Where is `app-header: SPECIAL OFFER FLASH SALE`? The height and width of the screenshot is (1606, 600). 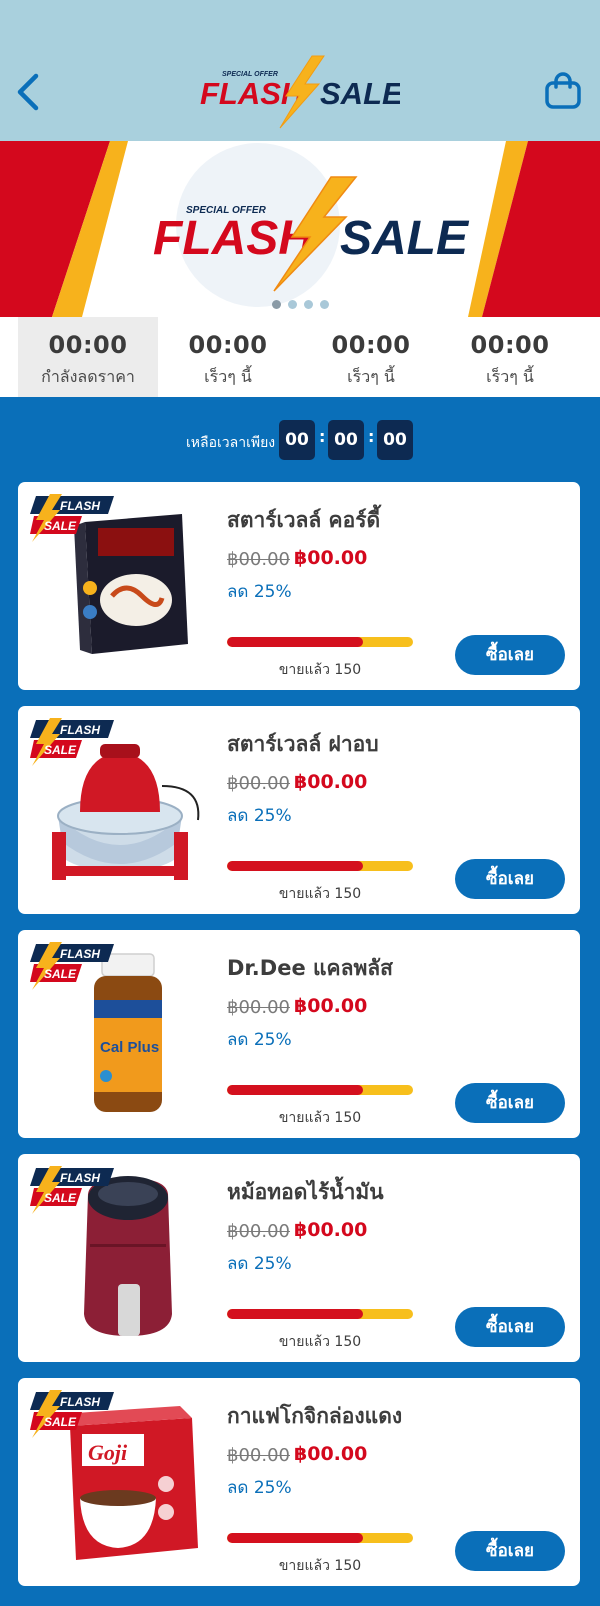
app-header: SPECIAL OFFER FLASH SALE is located at coordinates (300, 70).